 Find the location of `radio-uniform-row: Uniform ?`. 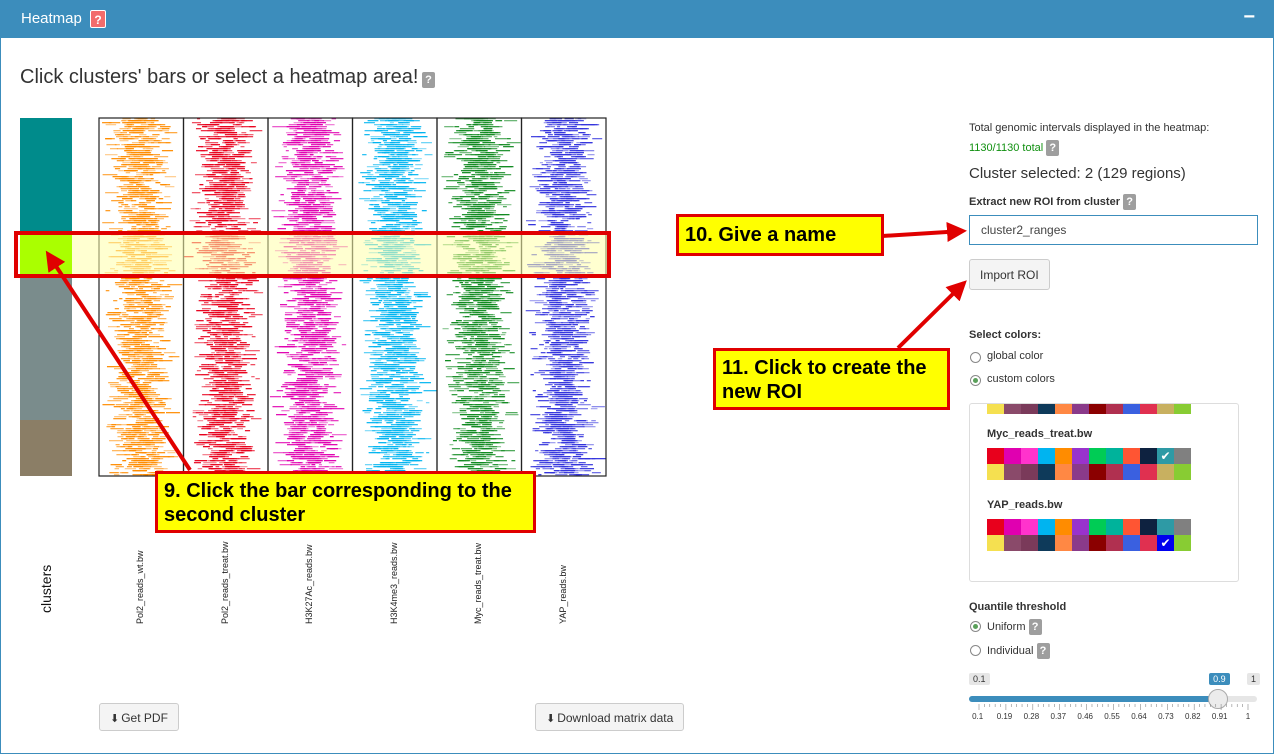

radio-uniform-row: Uniform ? is located at coordinates (1014, 627).